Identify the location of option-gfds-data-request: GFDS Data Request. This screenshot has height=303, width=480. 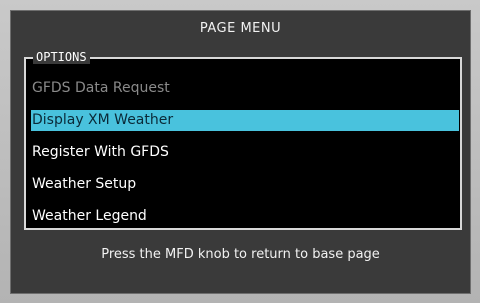
(101, 88).